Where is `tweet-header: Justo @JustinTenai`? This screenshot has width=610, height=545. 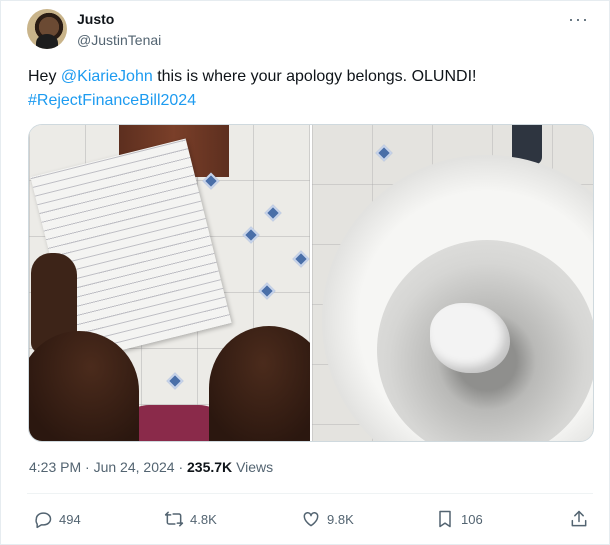 tweet-header: Justo @JustinTenai is located at coordinates (94, 29).